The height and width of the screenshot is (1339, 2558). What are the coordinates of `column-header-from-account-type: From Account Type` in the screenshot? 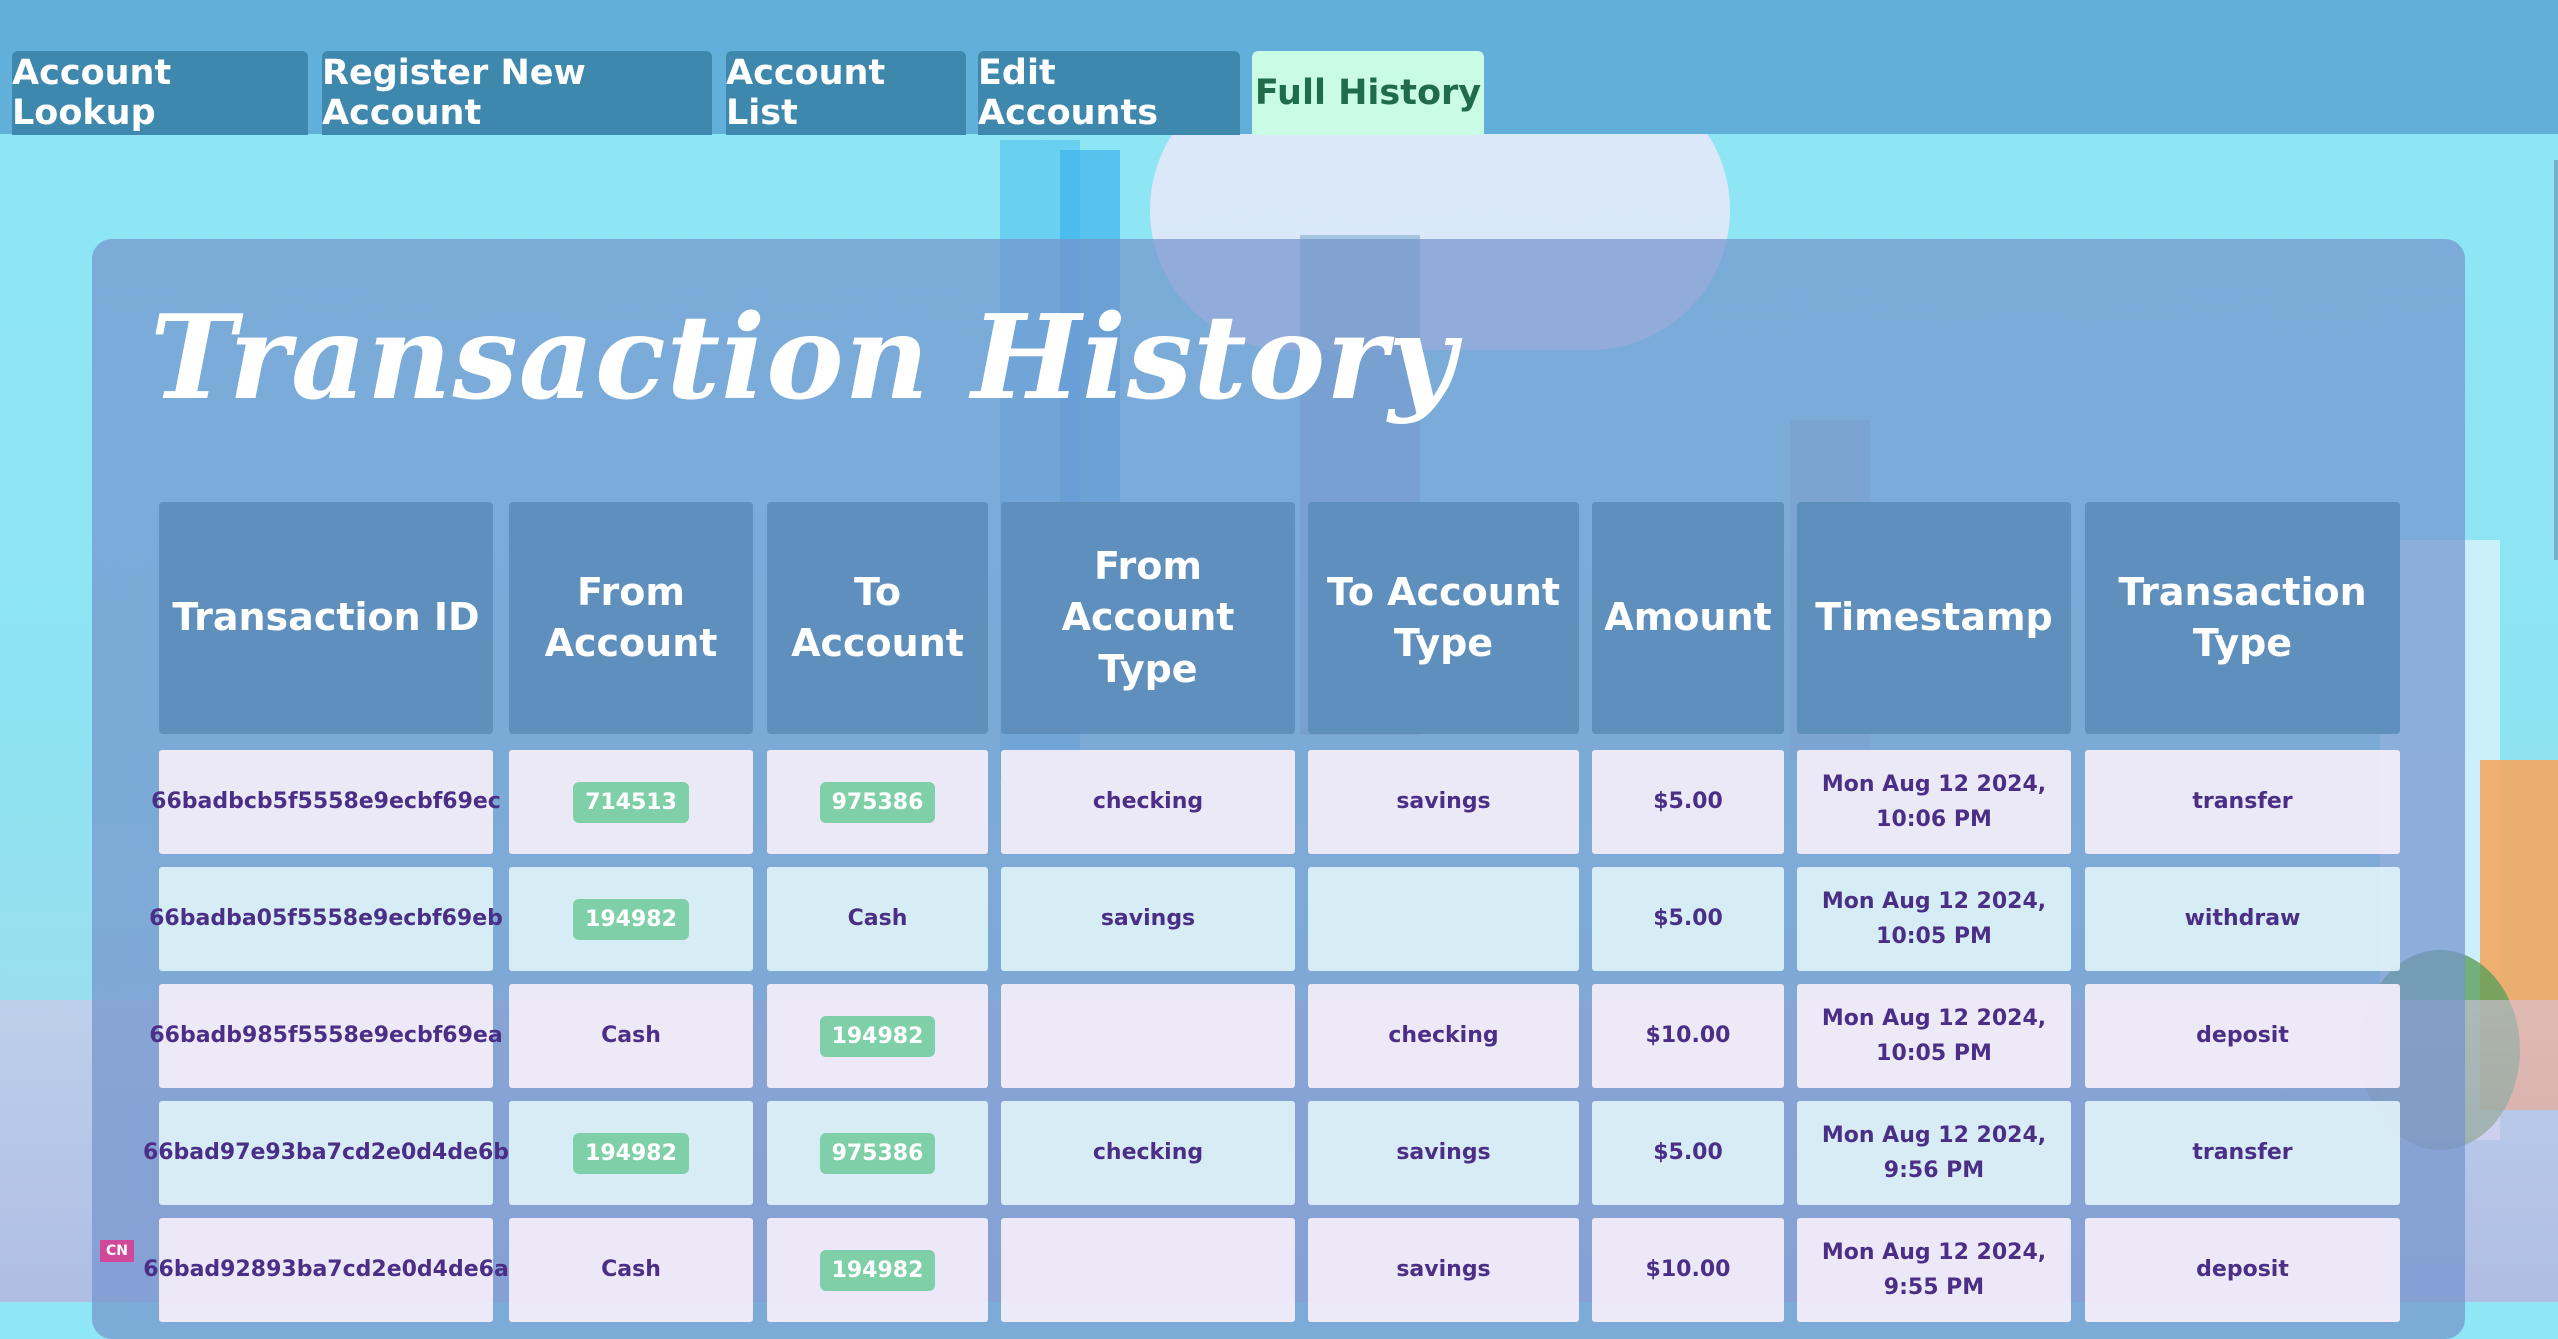 It's located at (1148, 618).